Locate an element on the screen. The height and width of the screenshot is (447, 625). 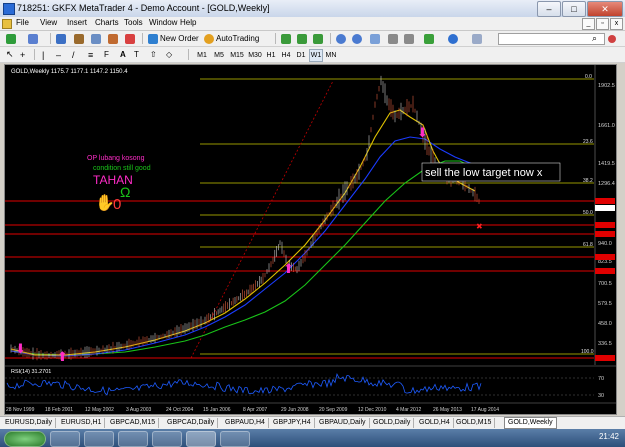
date-label: 17 Aug 2014 is located at coordinates (485, 410).